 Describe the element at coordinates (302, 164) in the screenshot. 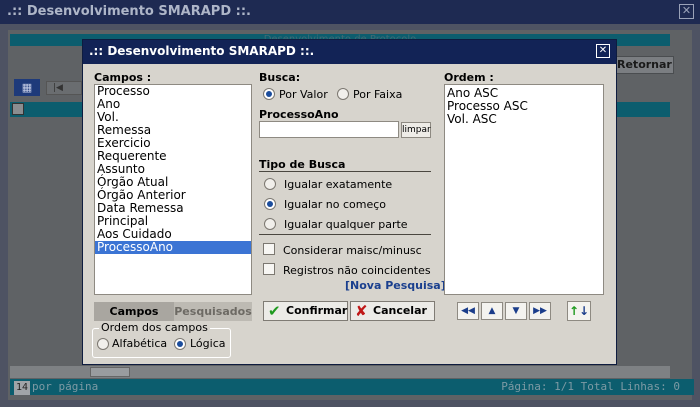

I see `tipo-busca-label: Tipo de Busca` at that location.